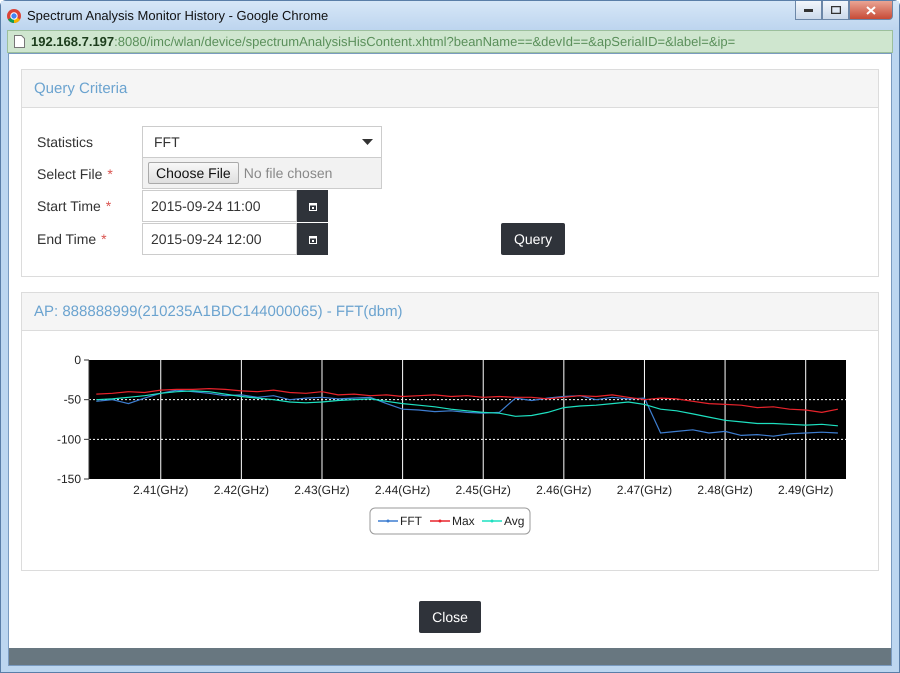 This screenshot has width=900, height=673. I want to click on url-path: :8080/imc/wlan/device/spectrumAnalysisHisContent.xhtml?beanName==&devId==&apSerialID=&label=&ip=, so click(425, 41).